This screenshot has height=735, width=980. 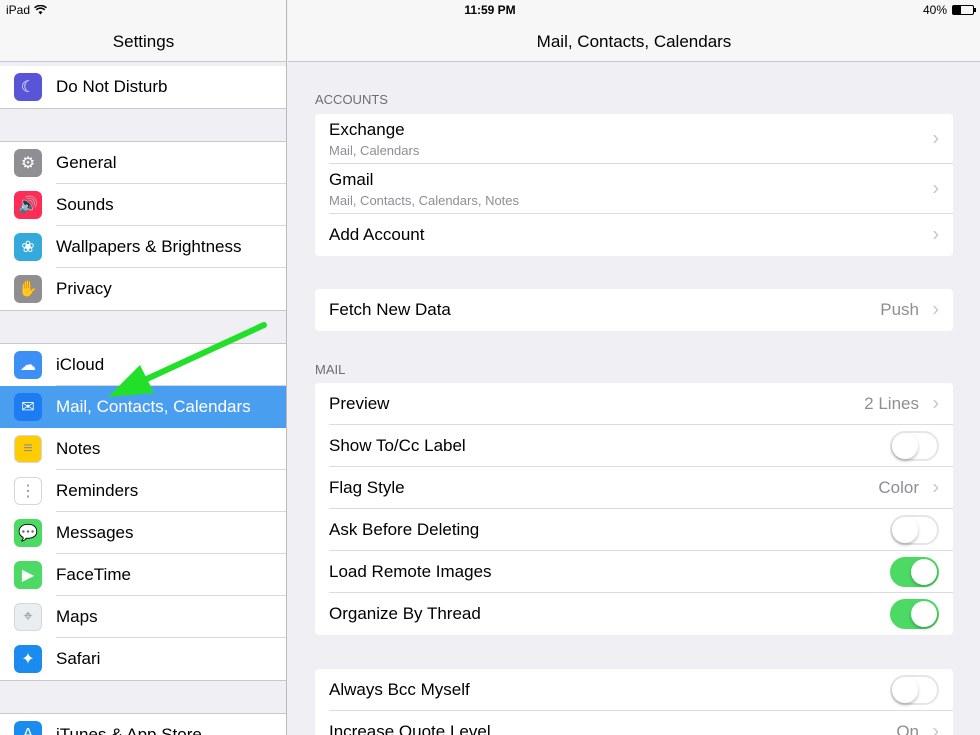 What do you see at coordinates (143, 724) in the screenshot?
I see `sidebar-item-app-store: AiTunes & App Store` at bounding box center [143, 724].